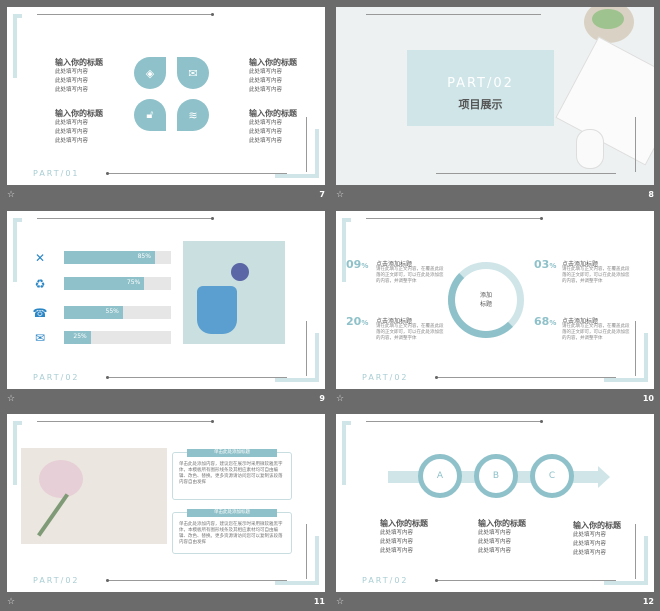 Image resolution: width=660 pixels, height=611 pixels. I want to click on percent-number: 20, so click(354, 321).